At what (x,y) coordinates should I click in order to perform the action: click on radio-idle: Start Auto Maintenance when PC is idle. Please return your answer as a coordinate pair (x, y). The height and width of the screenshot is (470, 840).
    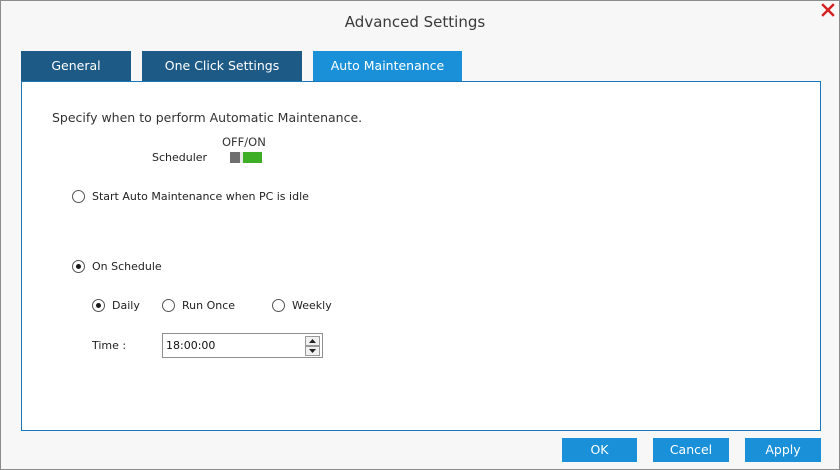
    Looking at the image, I should click on (190, 196).